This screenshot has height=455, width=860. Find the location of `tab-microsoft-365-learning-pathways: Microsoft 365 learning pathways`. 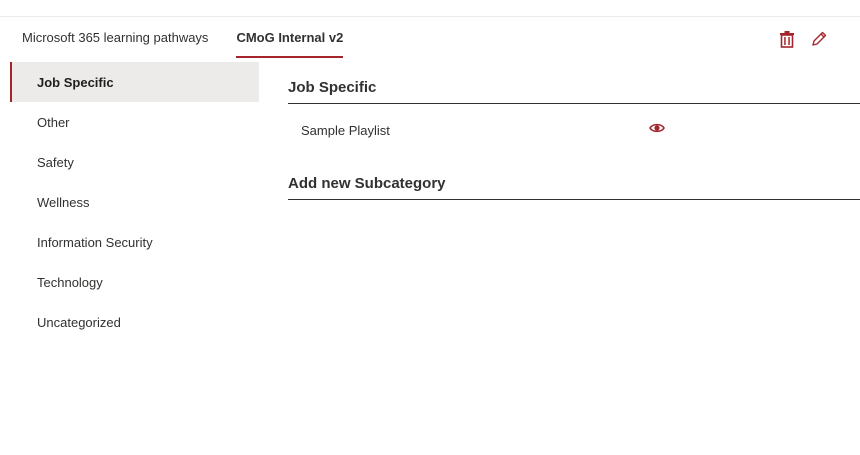

tab-microsoft-365-learning-pathways: Microsoft 365 learning pathways is located at coordinates (115, 40).